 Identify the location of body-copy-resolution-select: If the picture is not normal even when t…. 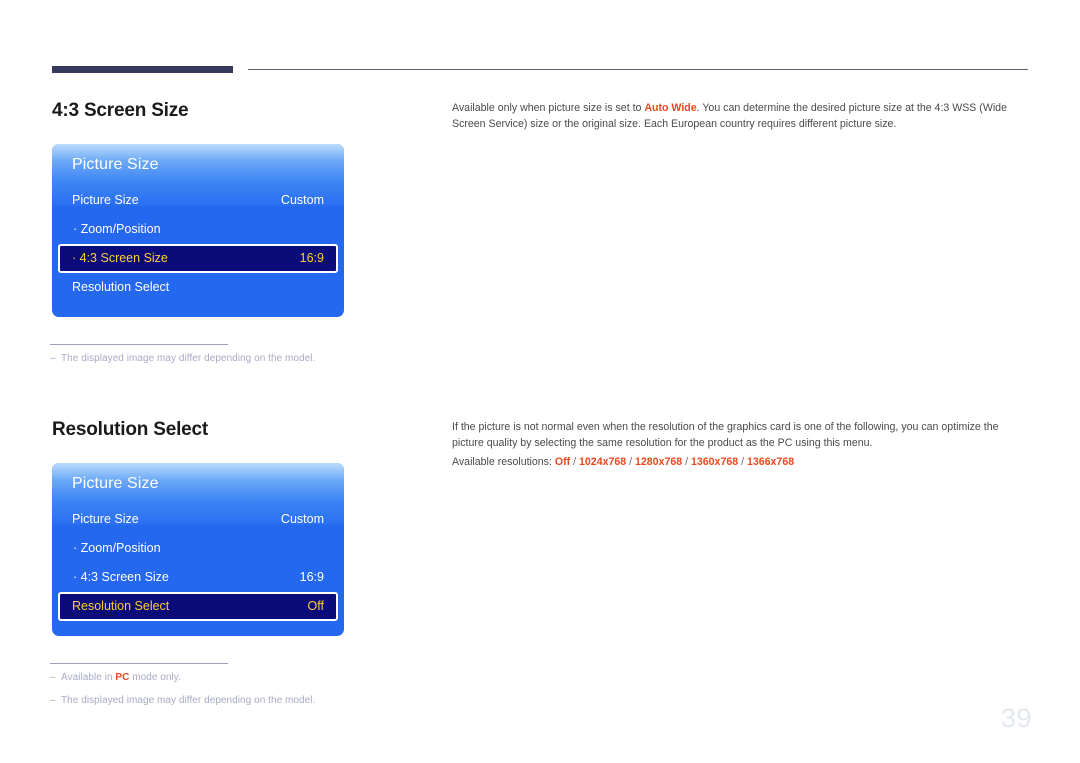
(741, 435).